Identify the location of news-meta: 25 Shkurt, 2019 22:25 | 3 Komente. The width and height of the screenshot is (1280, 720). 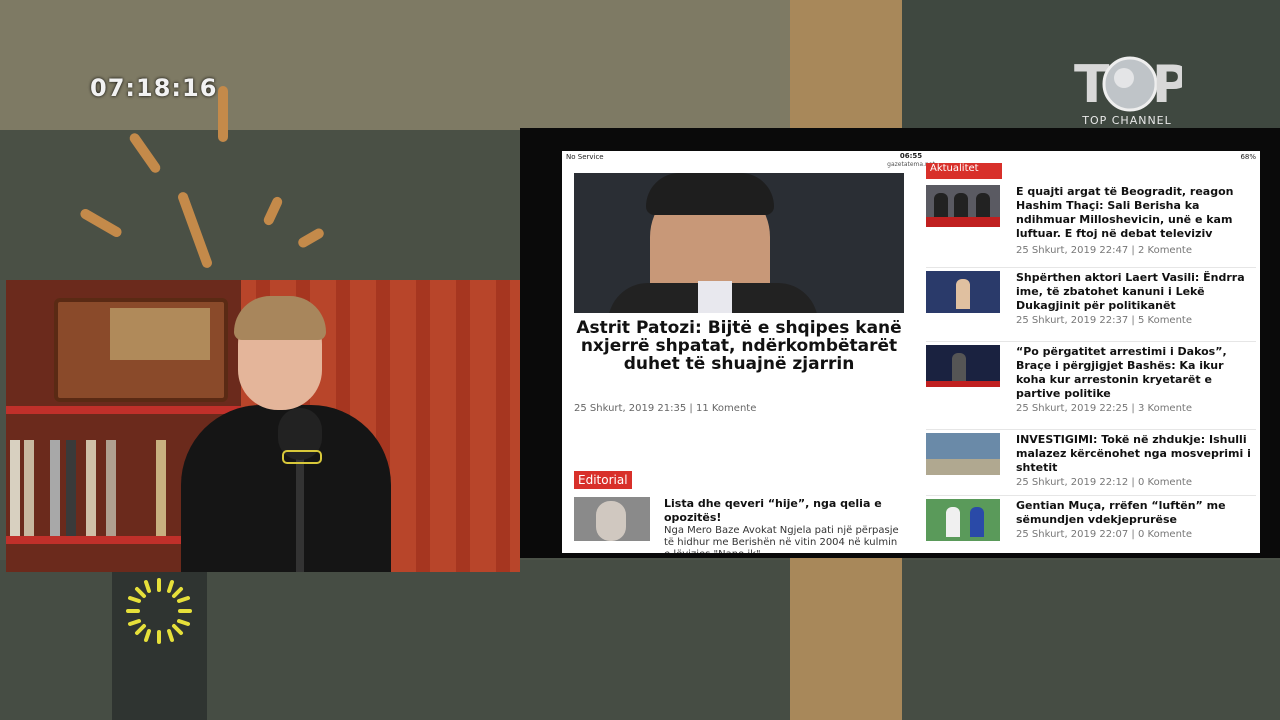
(1104, 408).